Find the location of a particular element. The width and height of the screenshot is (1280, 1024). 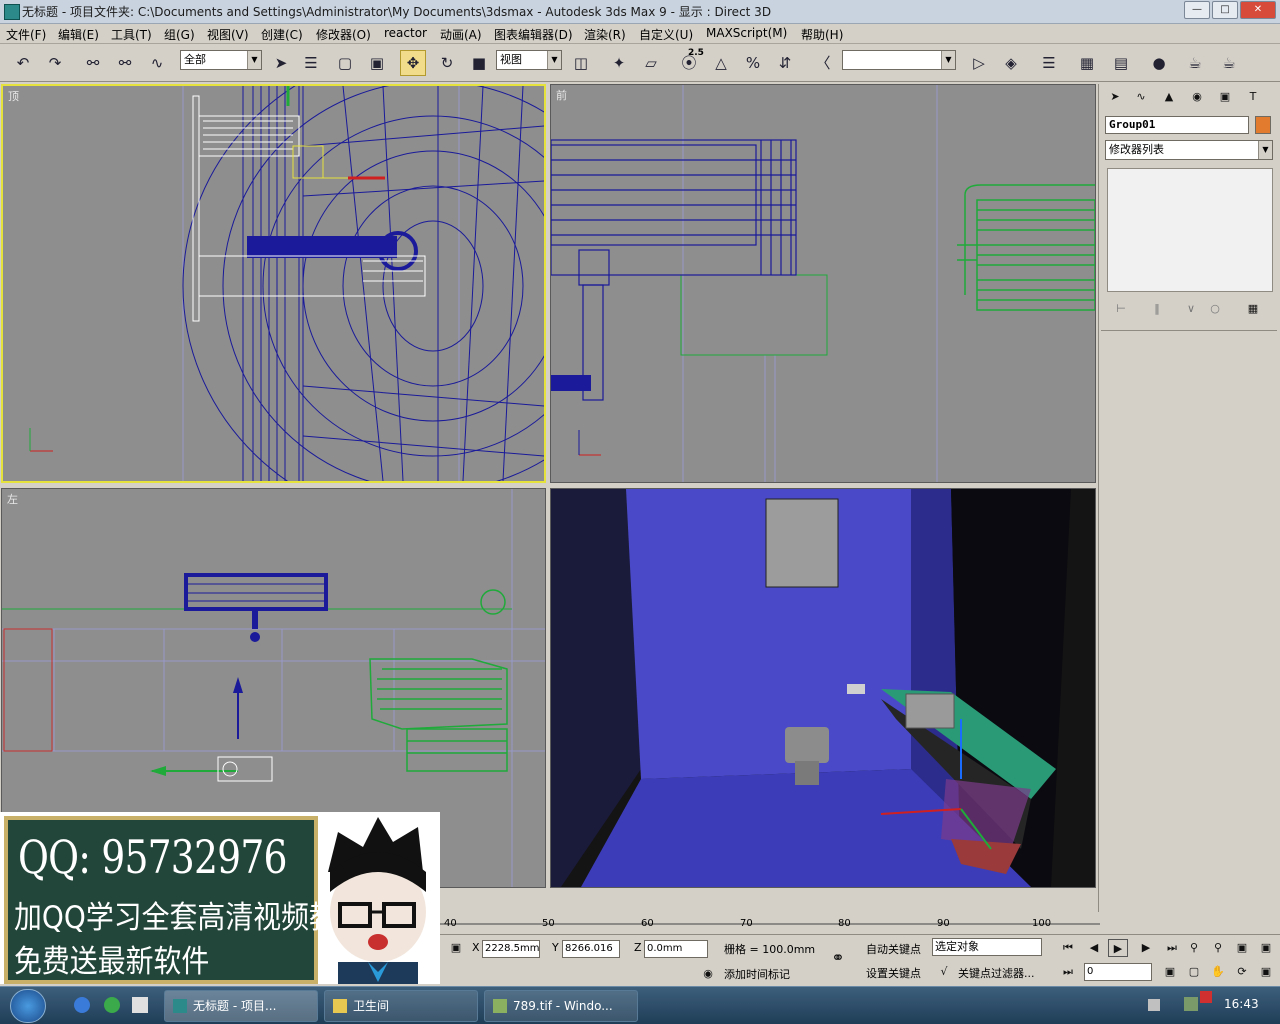

reference-coord-dropdown: 视图 ▼ is located at coordinates (529, 60).